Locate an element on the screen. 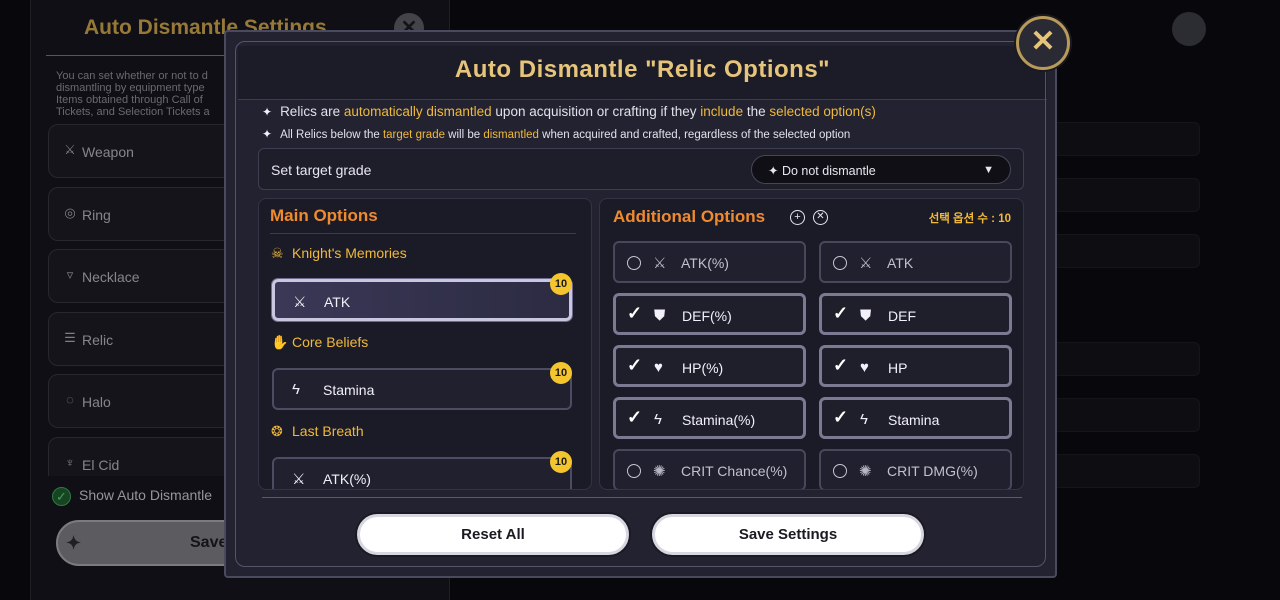  emblem-icon: ❂ is located at coordinates (277, 431).